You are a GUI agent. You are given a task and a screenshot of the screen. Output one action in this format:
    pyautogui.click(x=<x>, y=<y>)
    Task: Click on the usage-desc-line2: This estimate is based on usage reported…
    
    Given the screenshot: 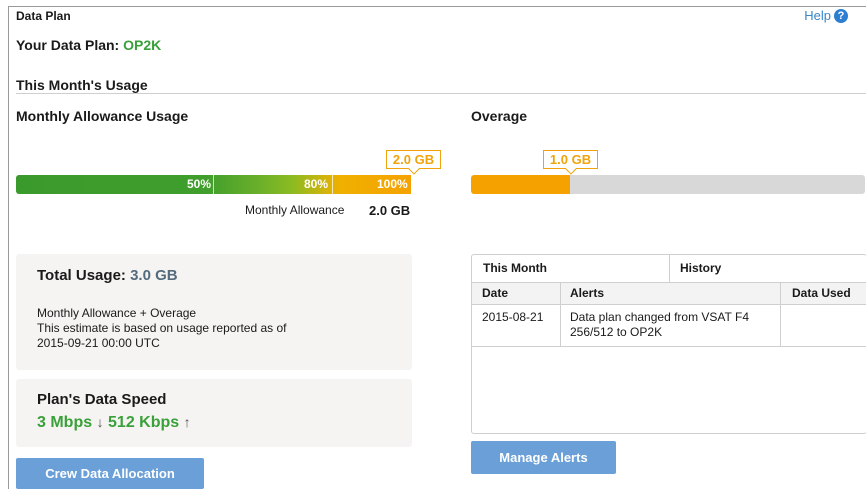 What is the action you would take?
    pyautogui.click(x=162, y=328)
    